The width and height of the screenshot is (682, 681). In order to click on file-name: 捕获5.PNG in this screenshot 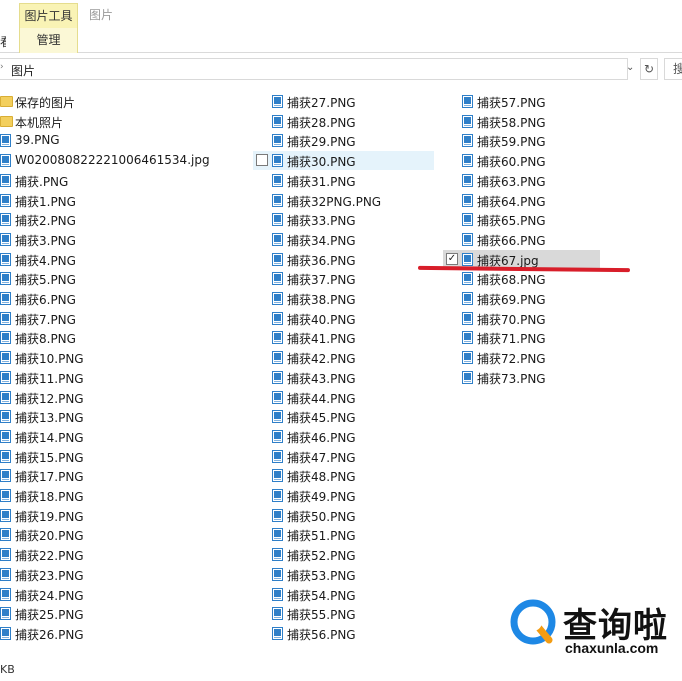, I will do `click(45, 280)`.